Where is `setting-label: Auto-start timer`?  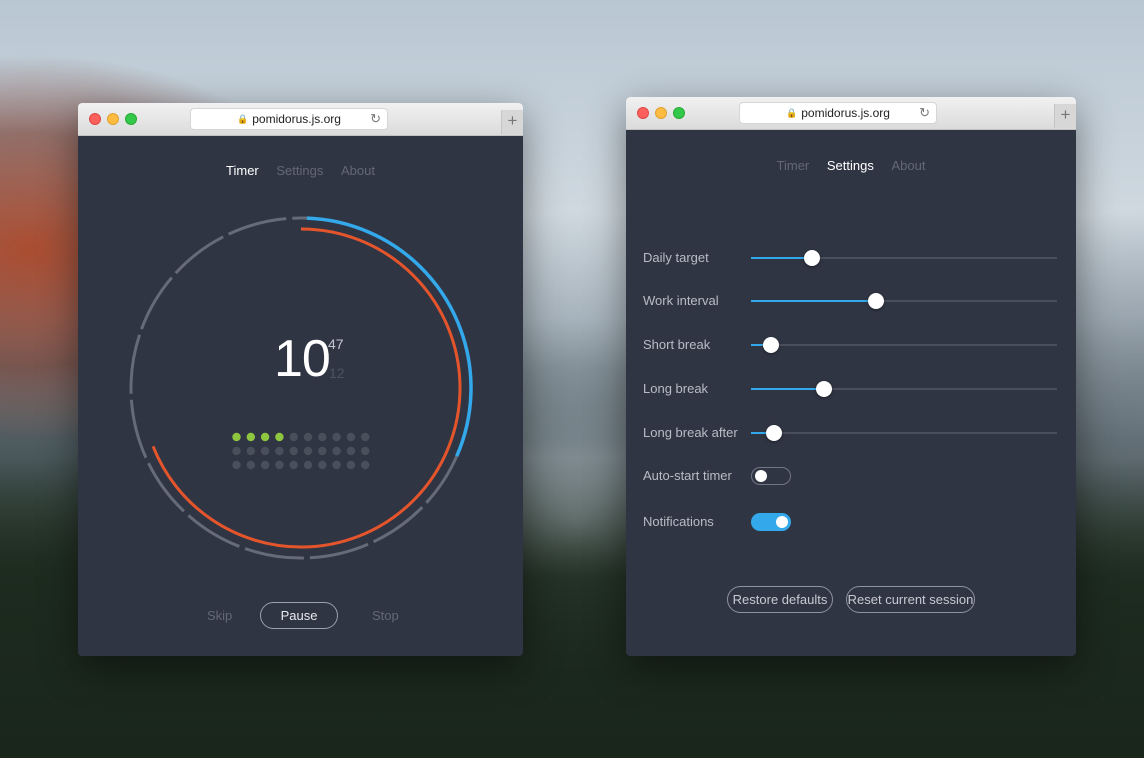 setting-label: Auto-start timer is located at coordinates (687, 475).